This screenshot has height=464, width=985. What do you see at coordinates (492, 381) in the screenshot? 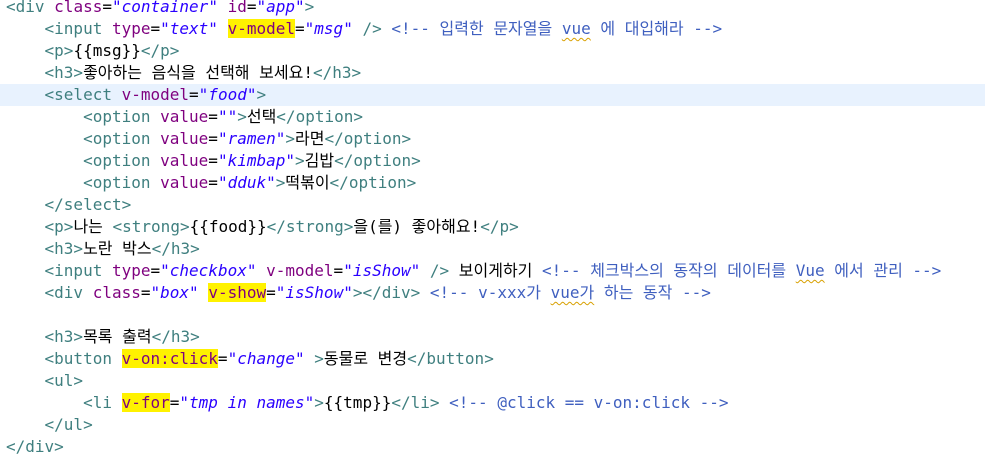
I see `code-line: <ul>` at bounding box center [492, 381].